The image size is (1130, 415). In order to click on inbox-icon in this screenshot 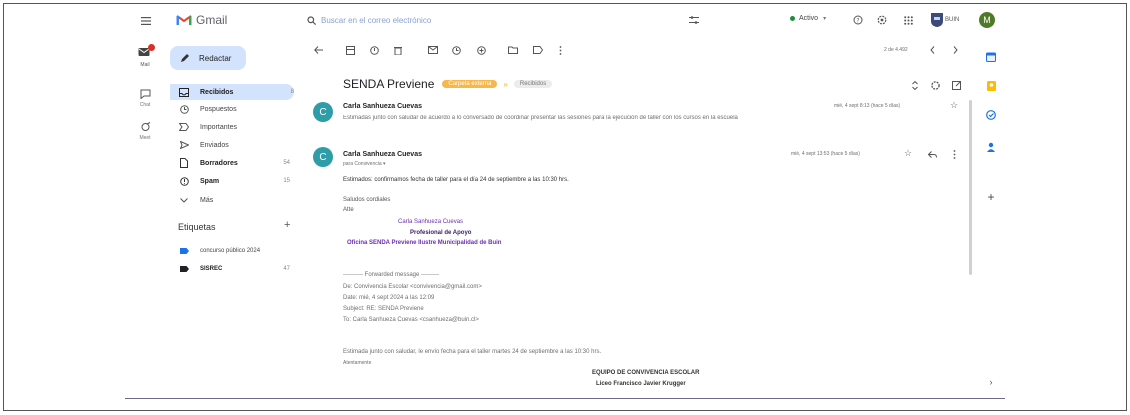, I will do `click(184, 92)`.